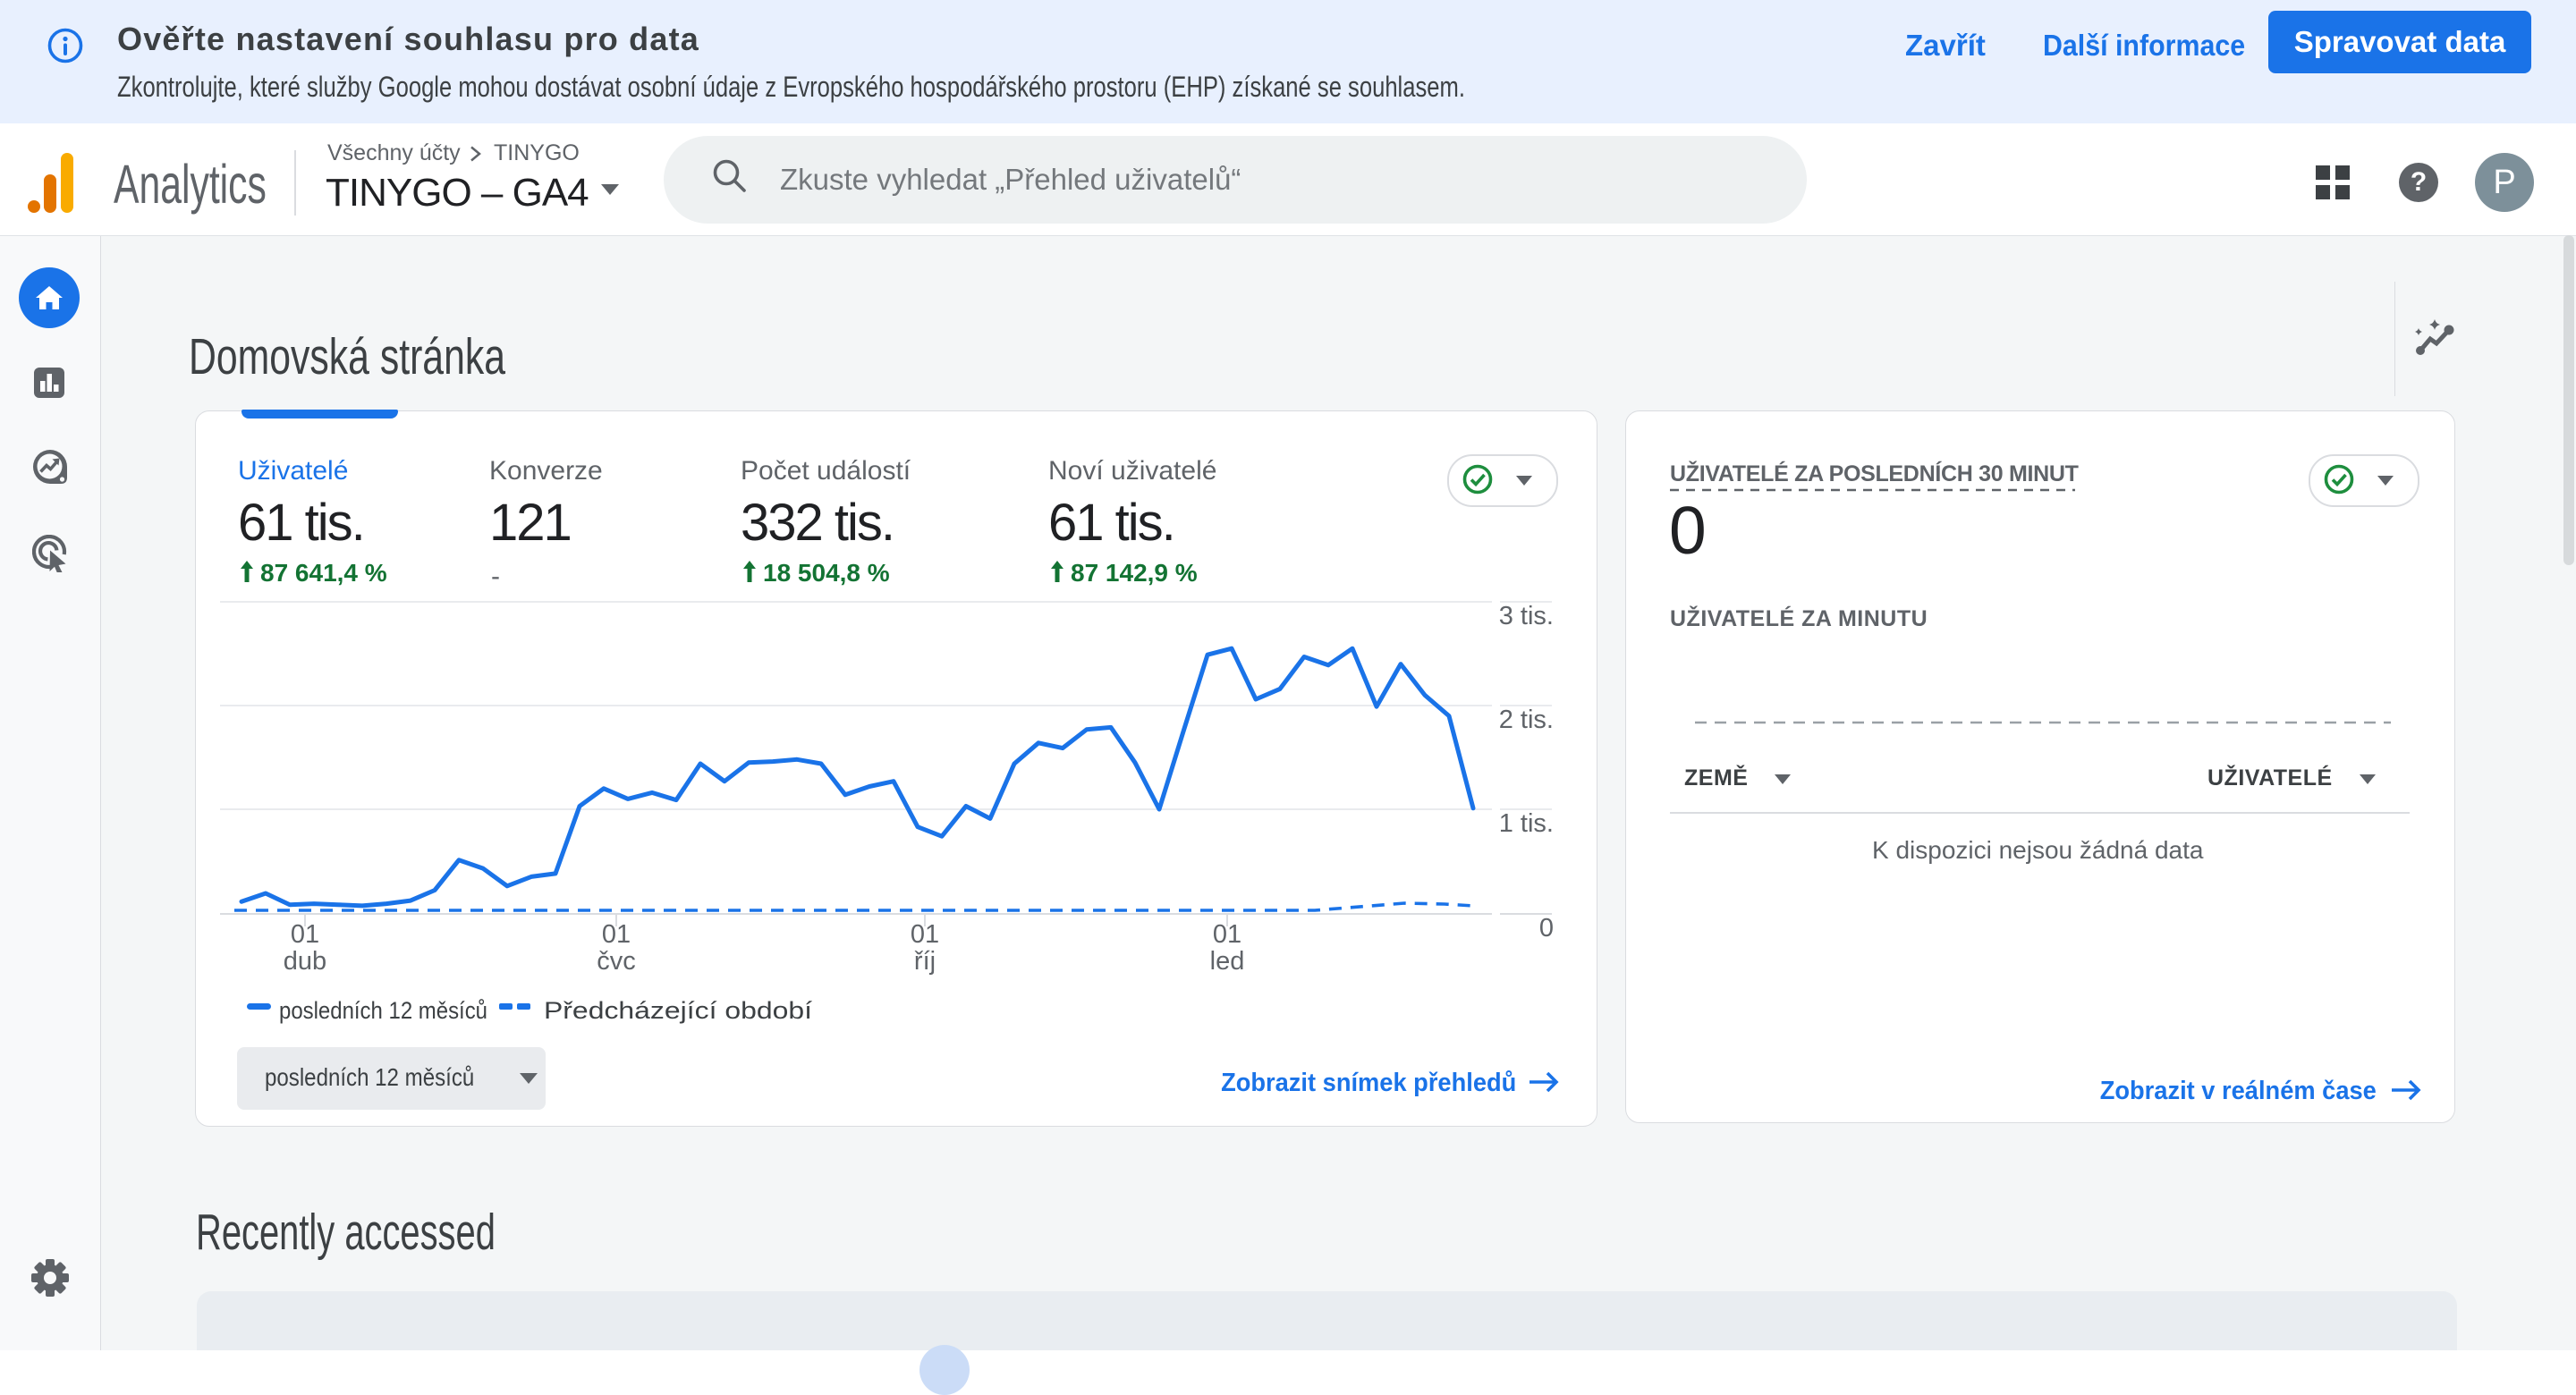 The width and height of the screenshot is (2576, 1395). Describe the element at coordinates (1526, 823) in the screenshot. I see `svg-text: 1 tis.` at that location.